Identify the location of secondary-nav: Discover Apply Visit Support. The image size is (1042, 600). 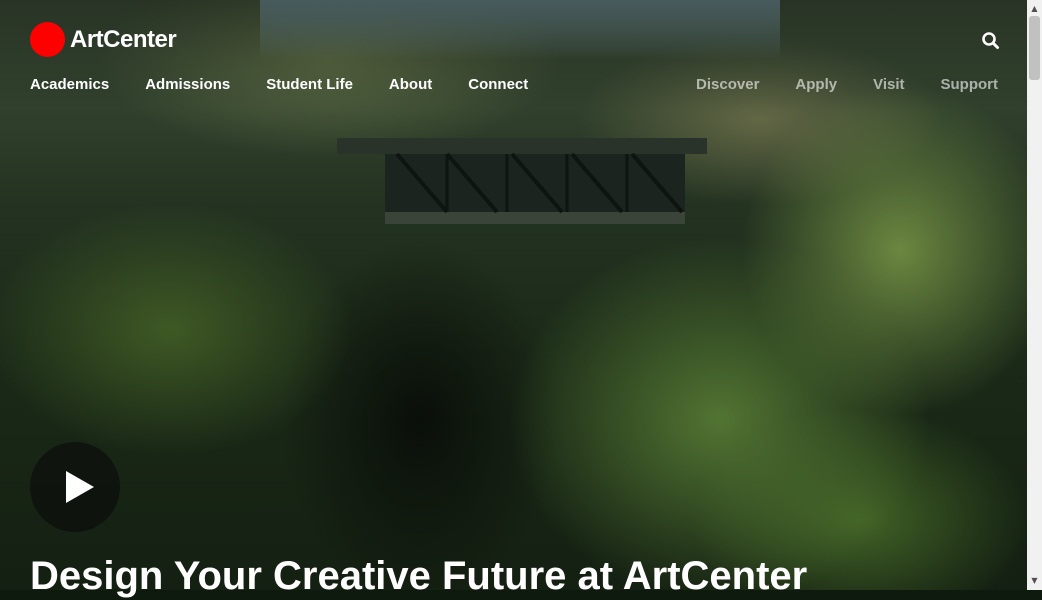
(829, 84).